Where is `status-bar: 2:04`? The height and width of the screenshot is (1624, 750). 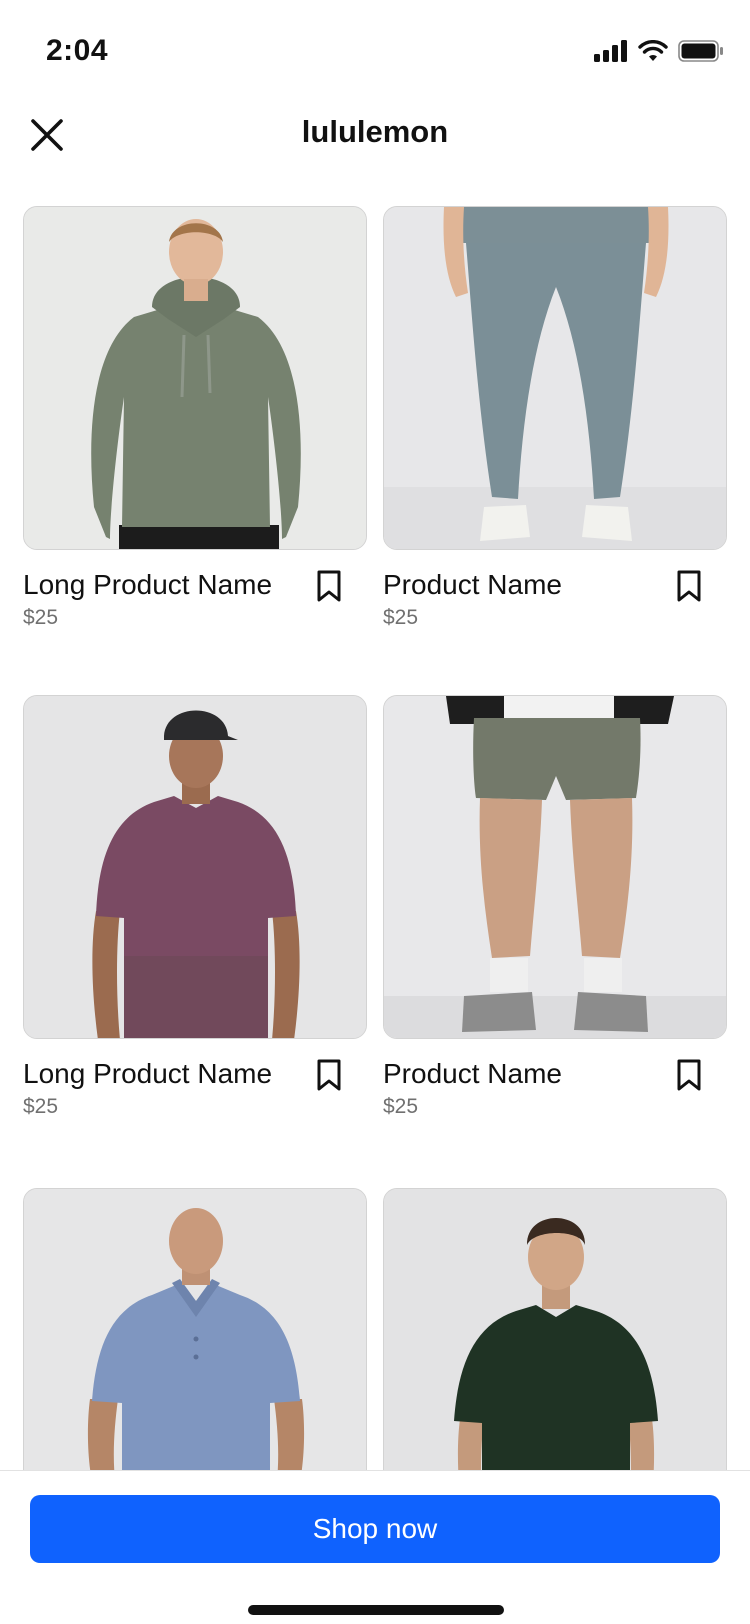
status-bar: 2:04 is located at coordinates (375, 50).